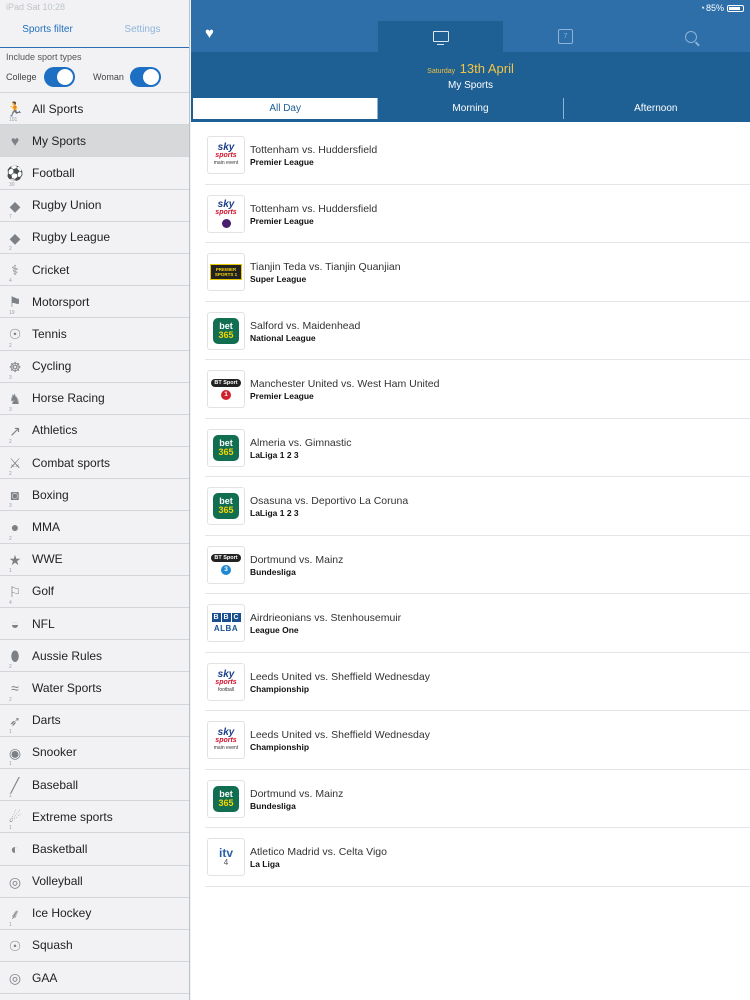  I want to click on match-row: bet 365 Almeria vs. Gimnastic LaLiga 1 2 3, so click(477, 448).